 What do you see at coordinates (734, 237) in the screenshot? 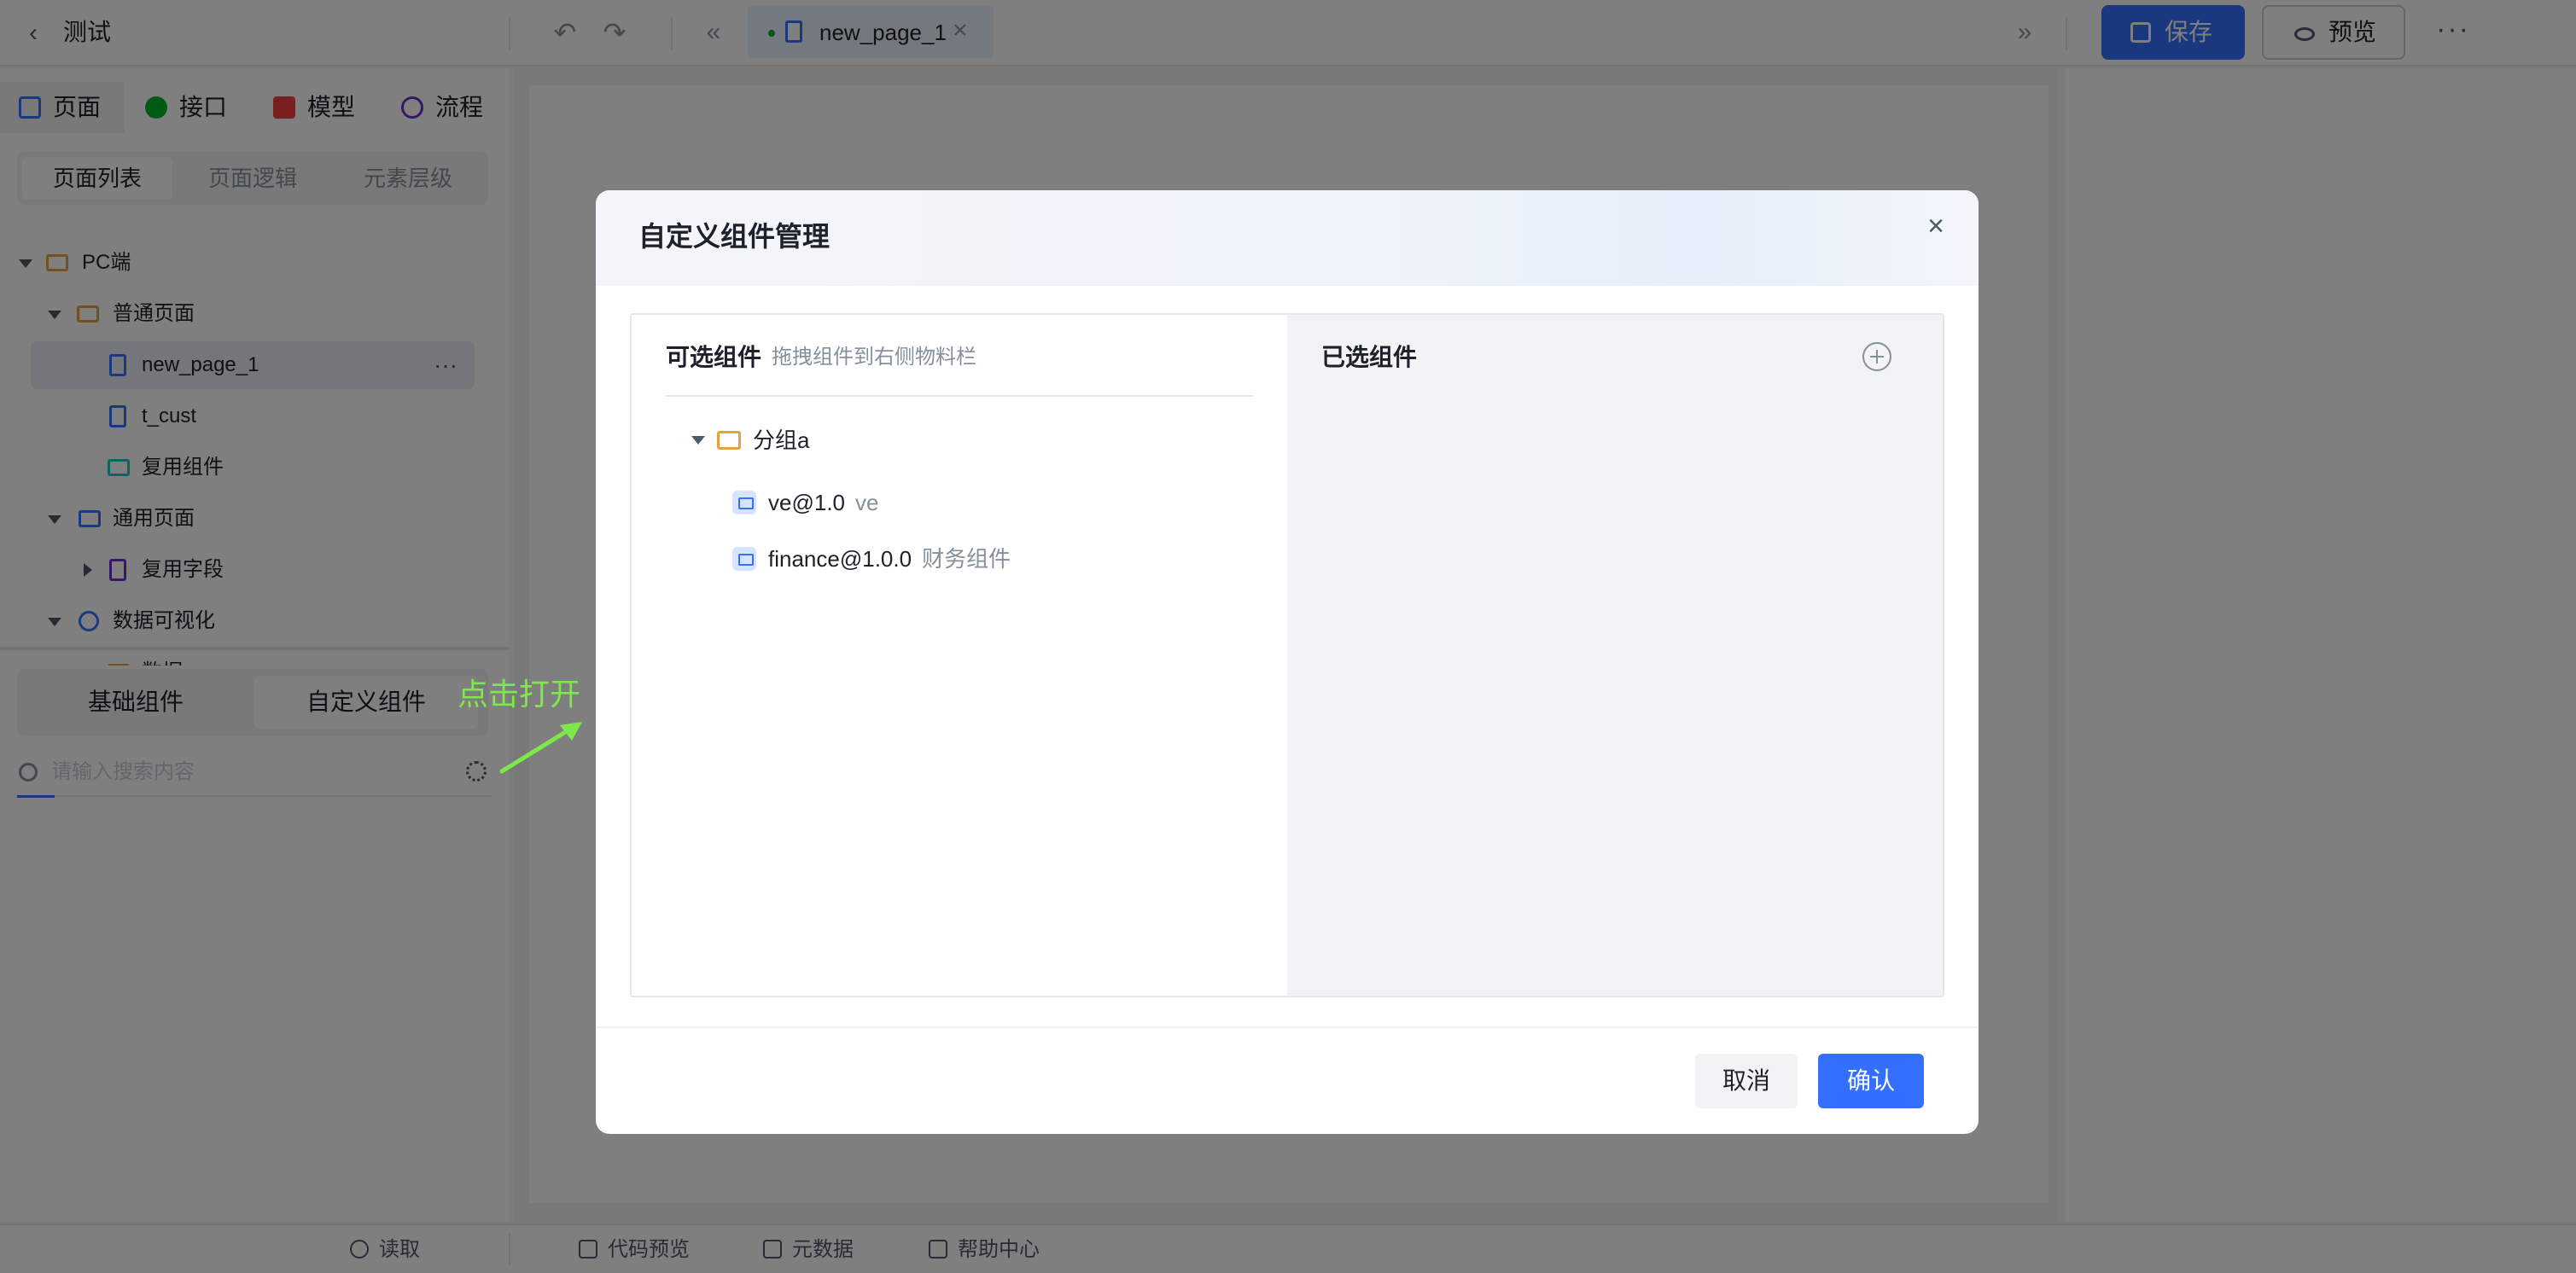
I see `dialog-title: 自定义组件管理` at bounding box center [734, 237].